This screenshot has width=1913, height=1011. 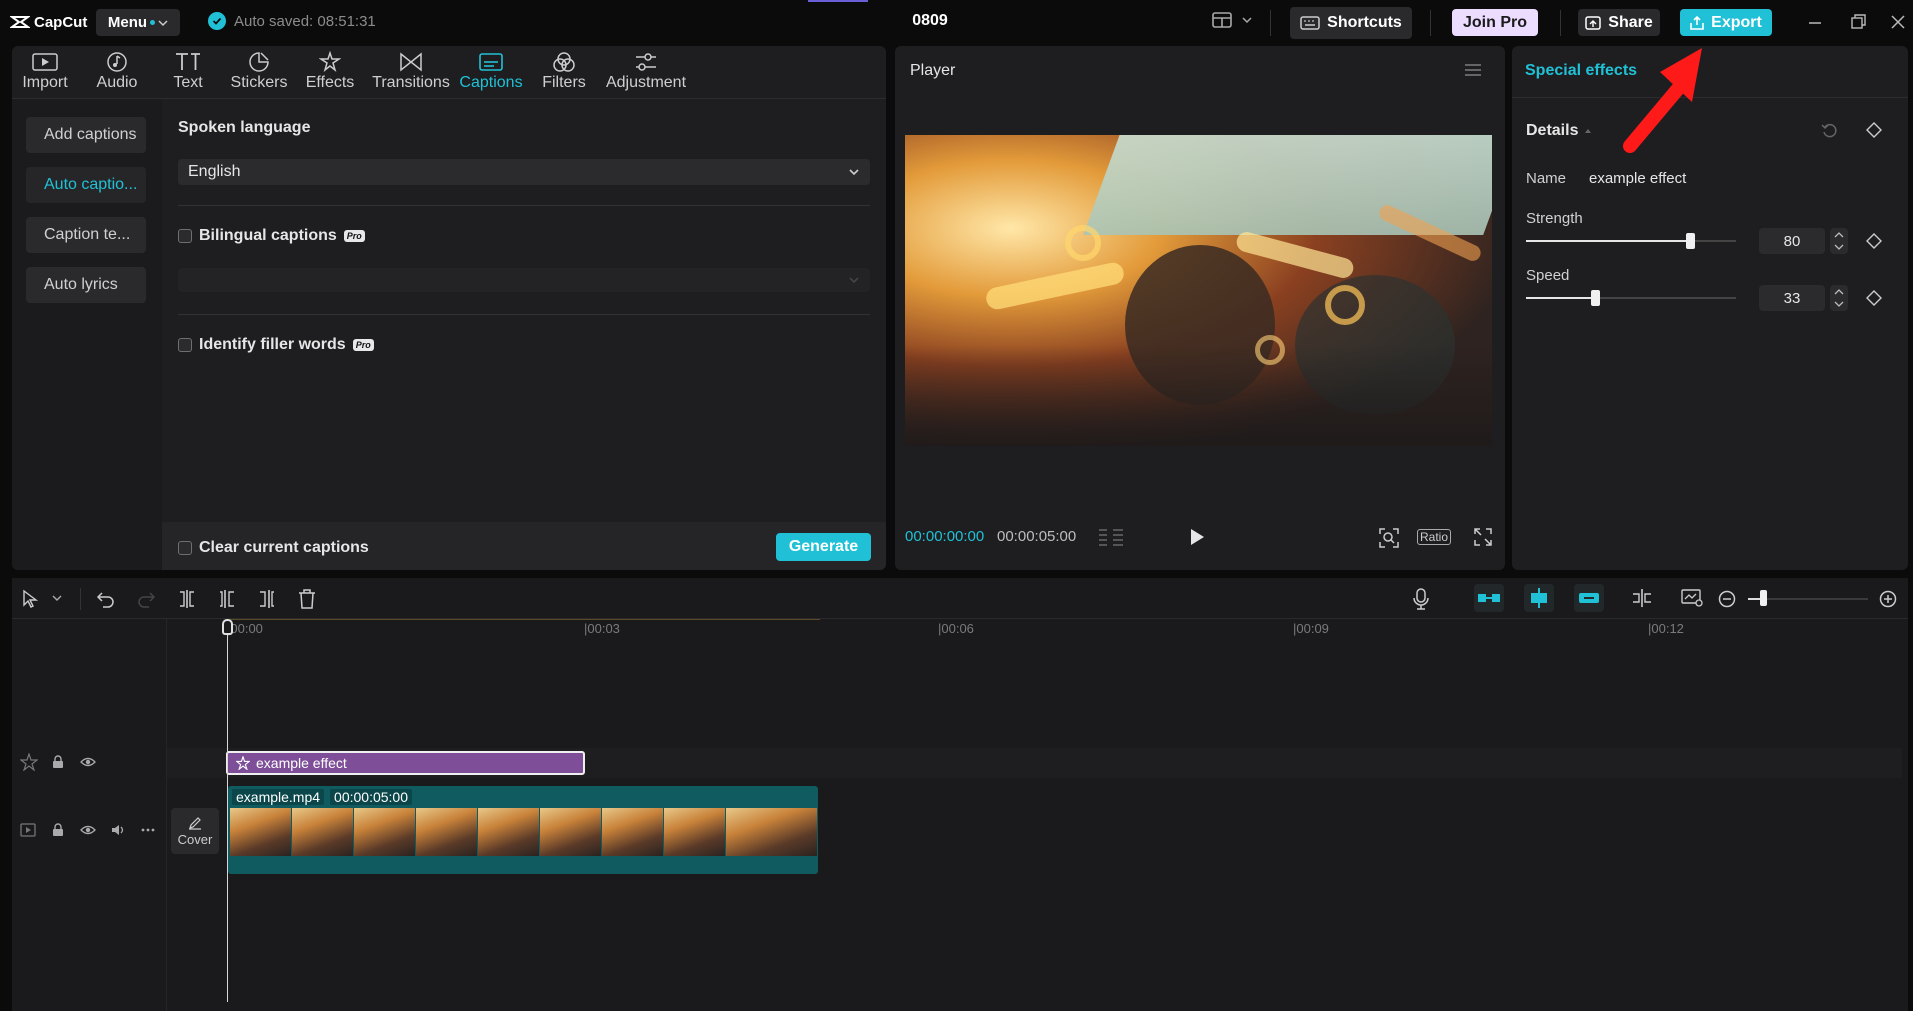 I want to click on effect-clip: example effect, so click(x=405, y=763).